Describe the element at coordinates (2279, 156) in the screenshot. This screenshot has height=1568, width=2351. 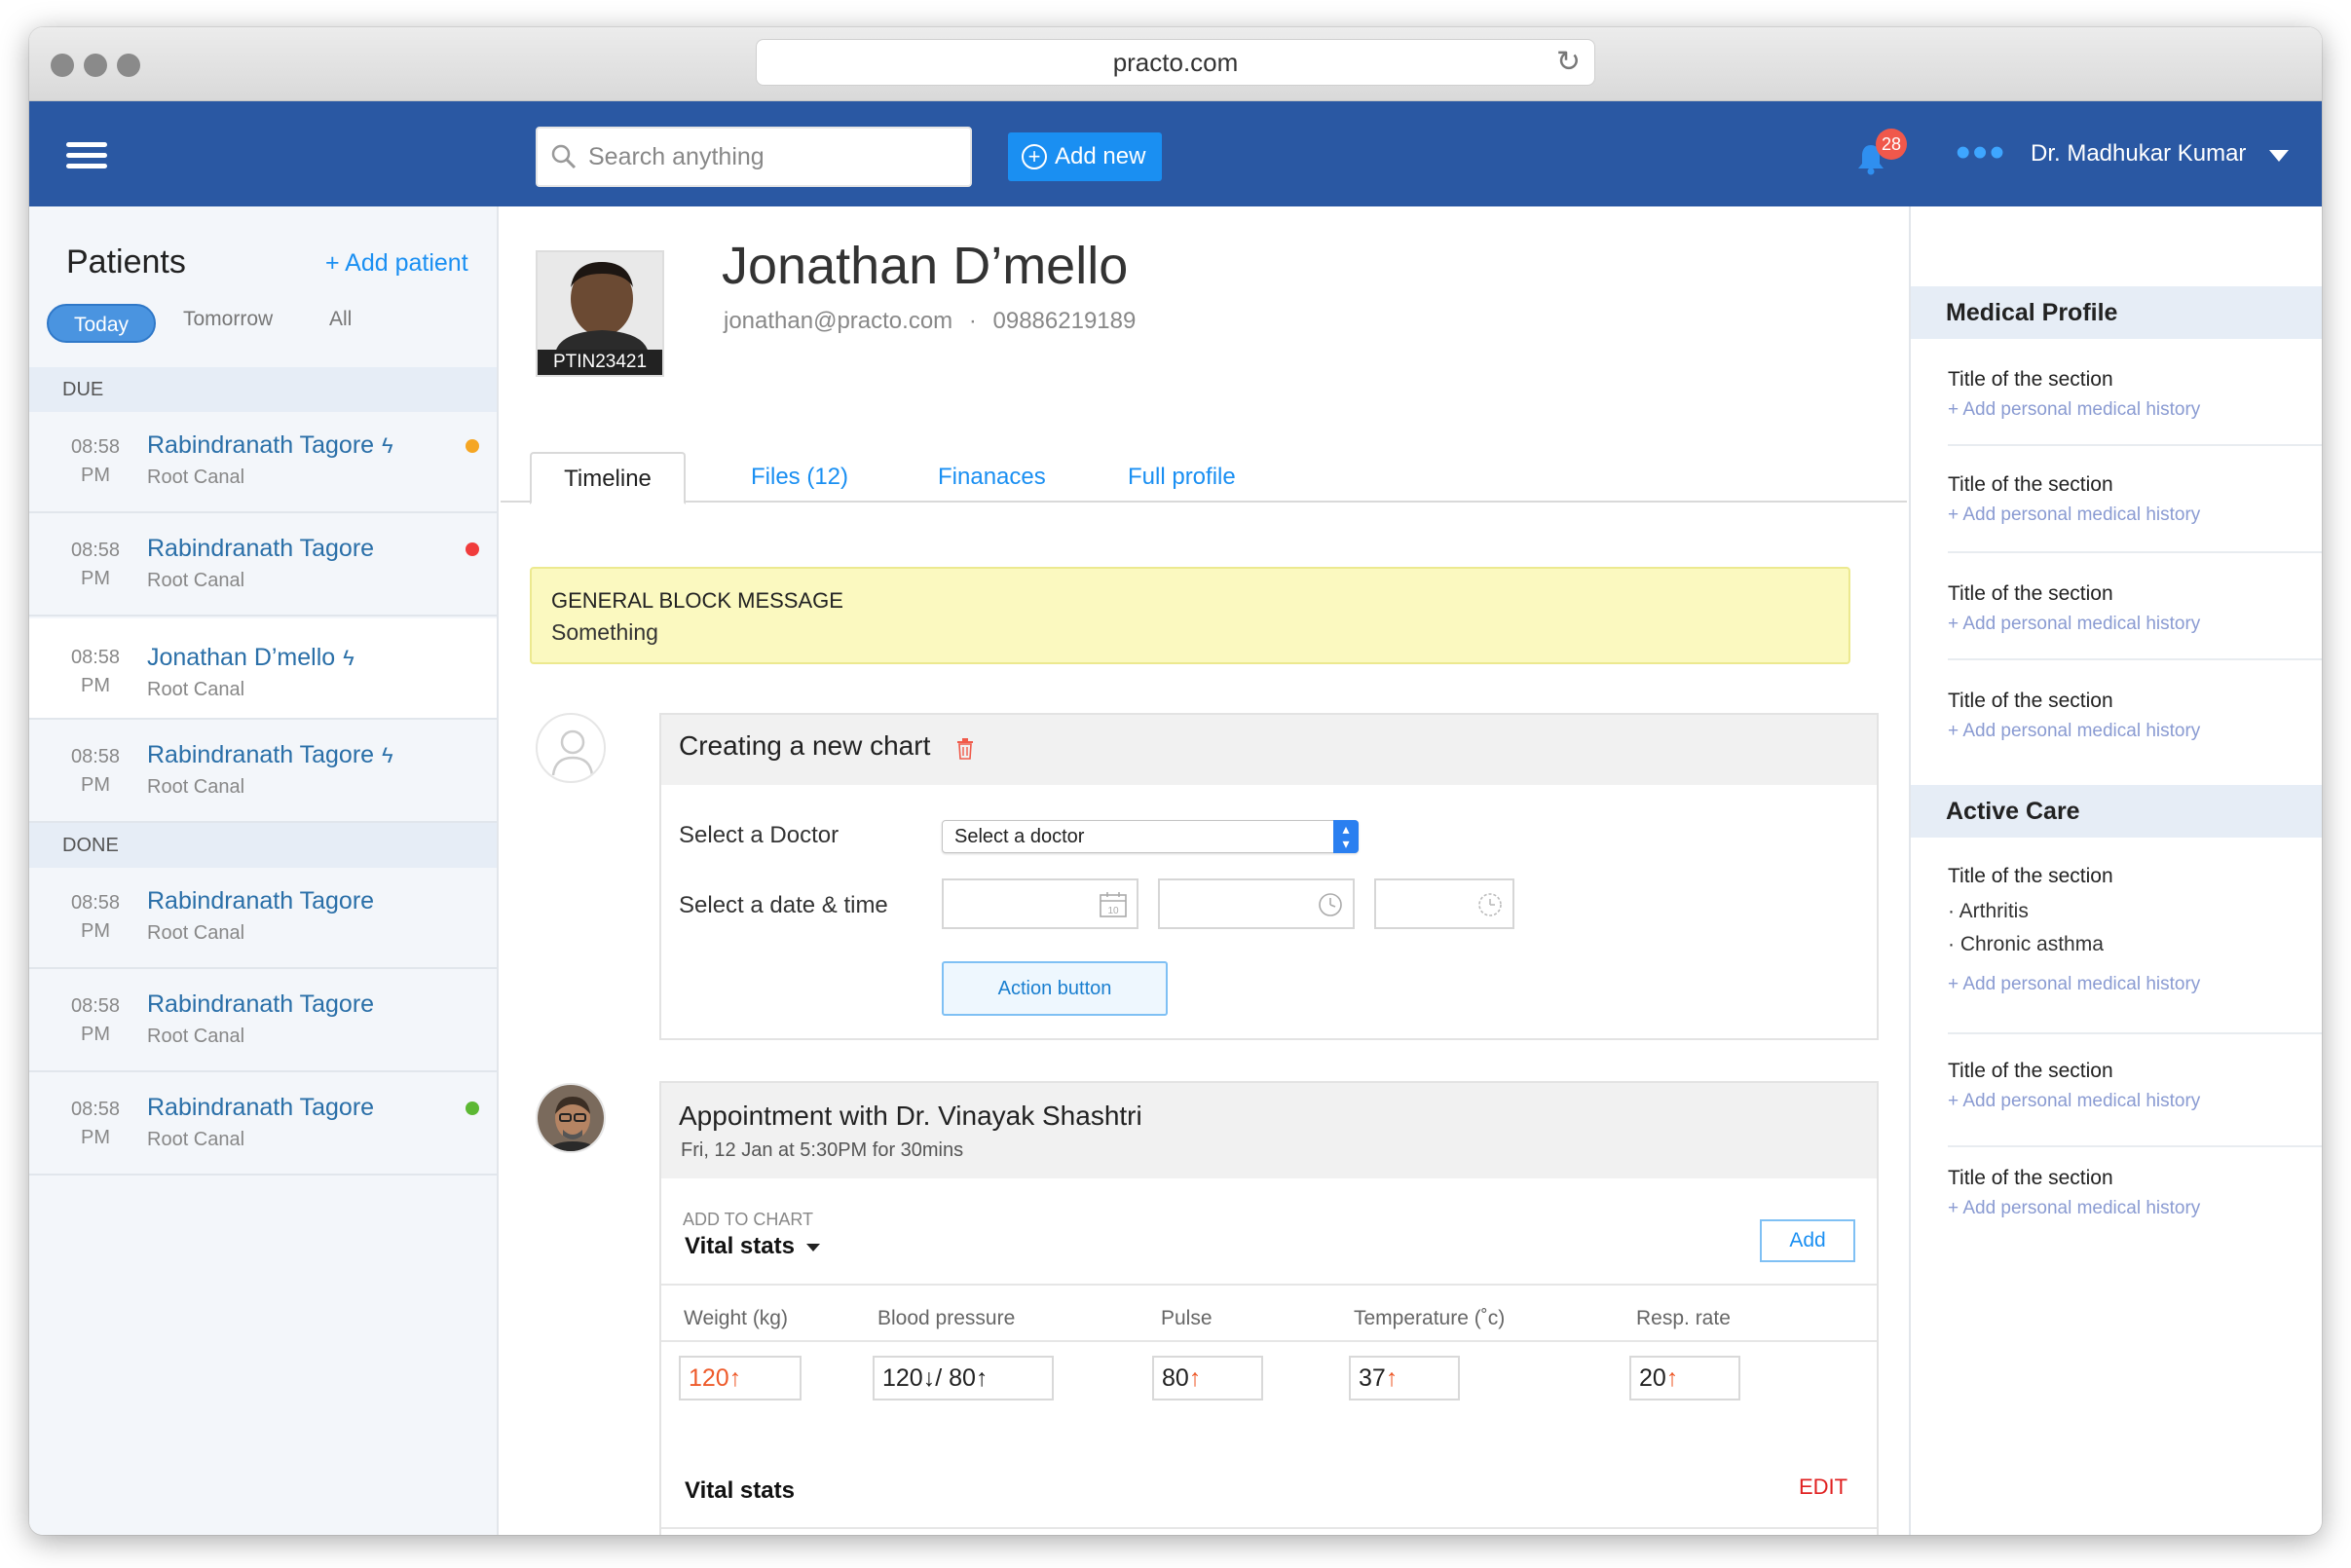
I see `chevron-down-icon` at that location.